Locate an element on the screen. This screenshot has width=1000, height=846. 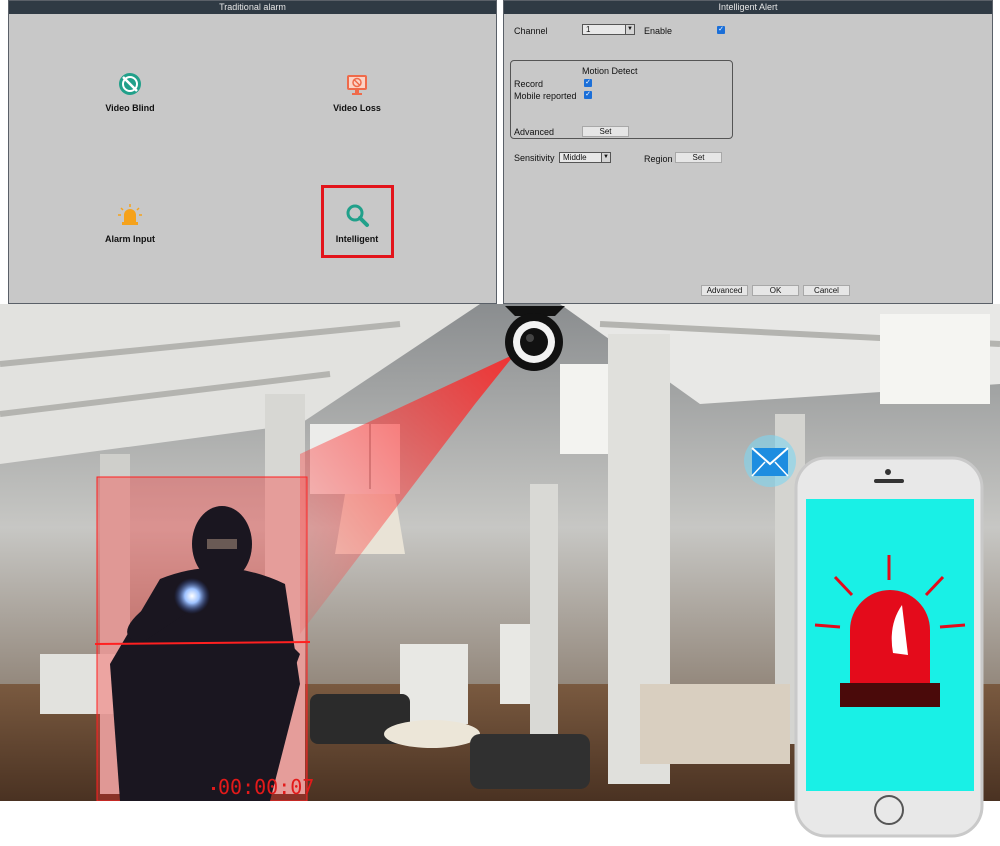
recording-timer: 00:00:07 is located at coordinates (266, 787).